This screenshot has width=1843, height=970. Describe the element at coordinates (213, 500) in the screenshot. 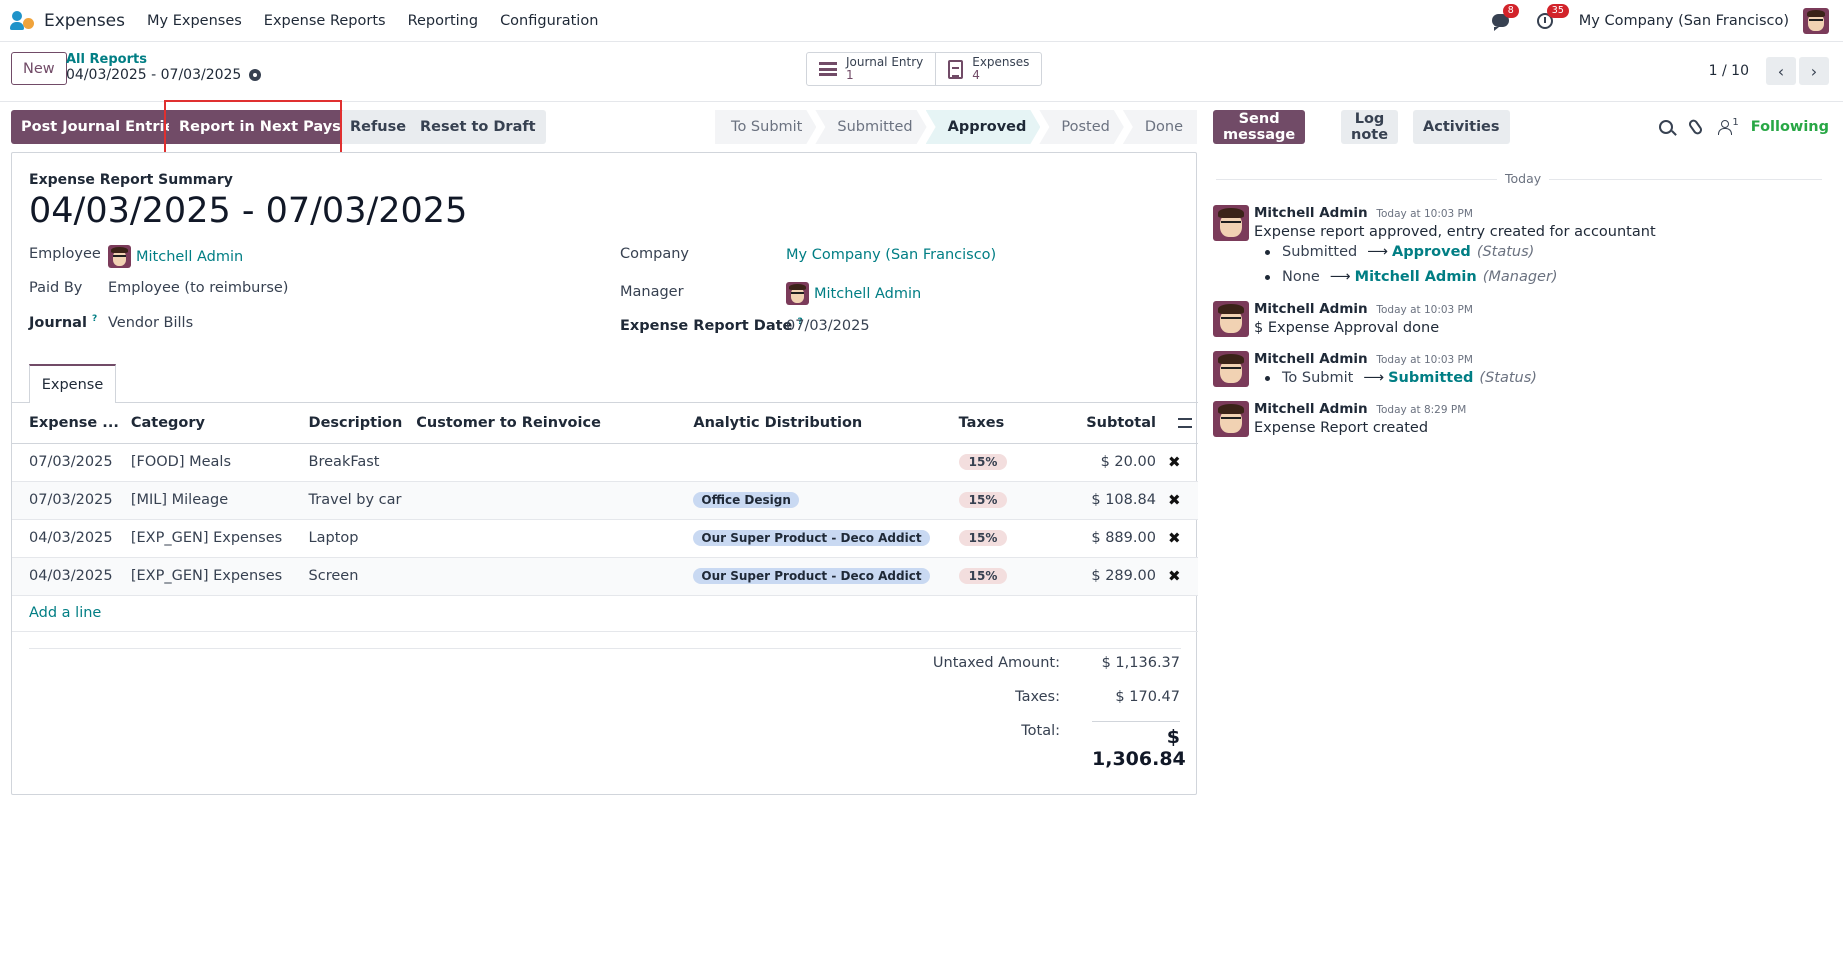

I see `cell-category: [MIL] Mileage` at that location.